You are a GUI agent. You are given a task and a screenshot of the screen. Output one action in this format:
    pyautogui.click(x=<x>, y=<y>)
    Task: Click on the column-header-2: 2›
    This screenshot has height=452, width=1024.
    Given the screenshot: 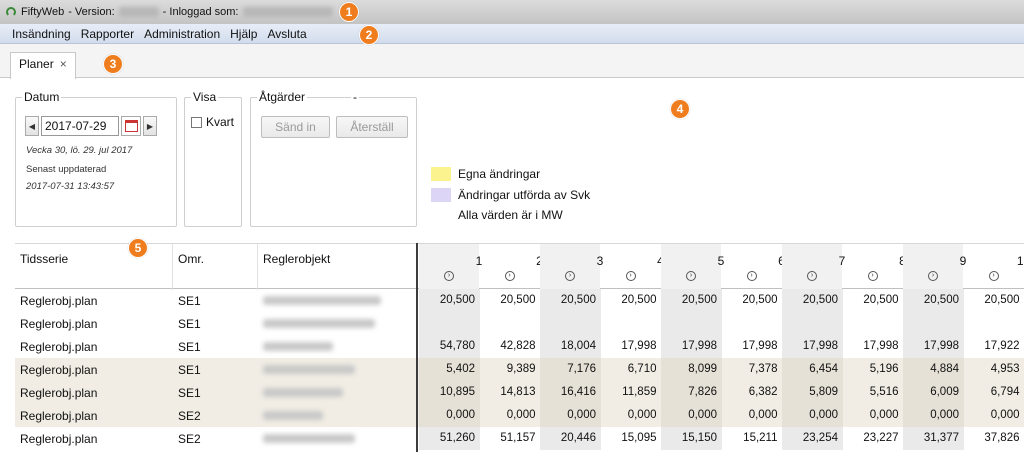 What is the action you would take?
    pyautogui.click(x=511, y=267)
    